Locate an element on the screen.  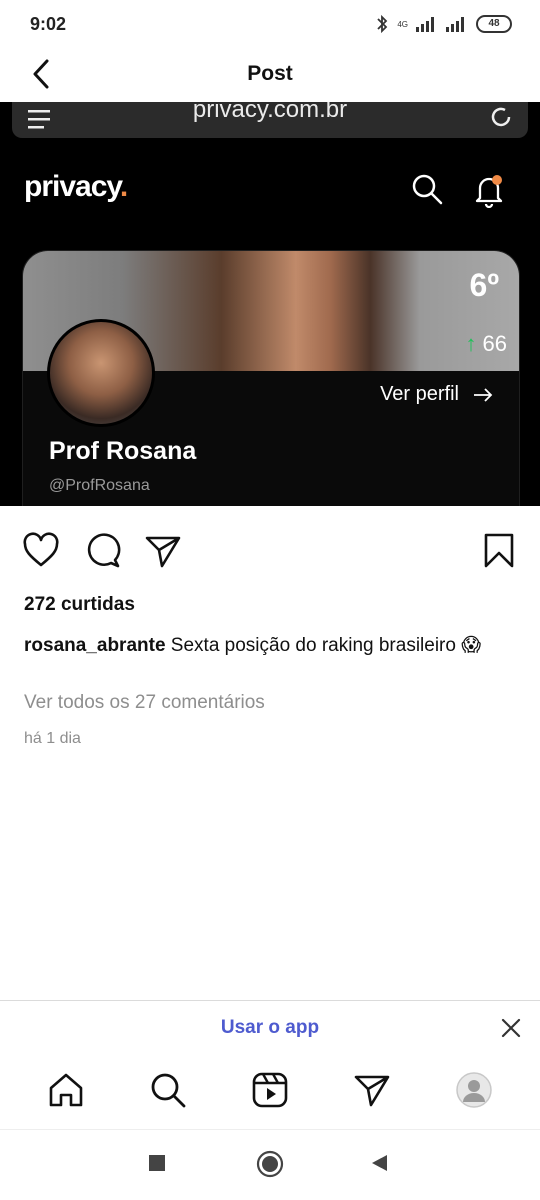
view-profile-label: Ver perfil is located at coordinates (419, 394).